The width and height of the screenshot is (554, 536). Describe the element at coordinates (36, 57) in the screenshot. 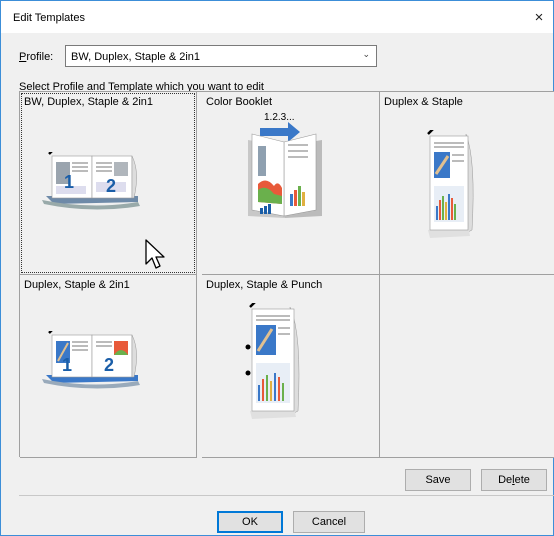

I see `profile-label: Profile:` at that location.